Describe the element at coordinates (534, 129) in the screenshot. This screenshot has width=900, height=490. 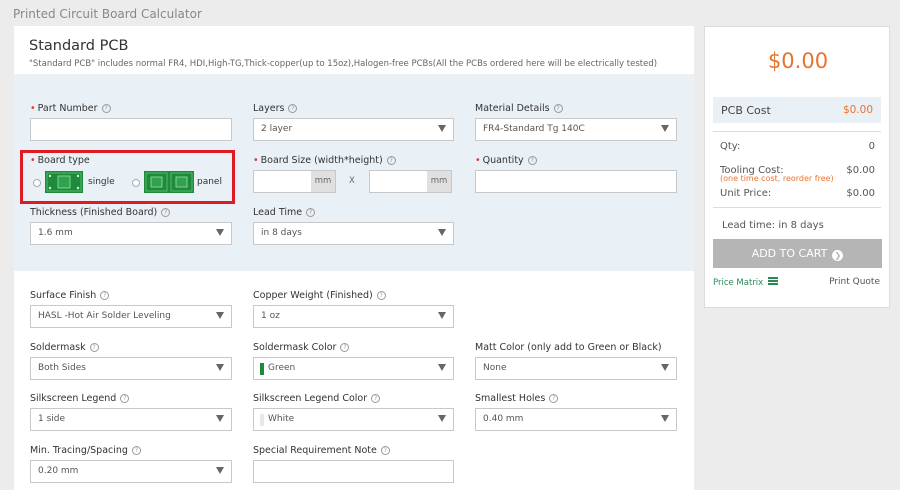
I see `material-value: FR4-Standard Tg 140C` at that location.